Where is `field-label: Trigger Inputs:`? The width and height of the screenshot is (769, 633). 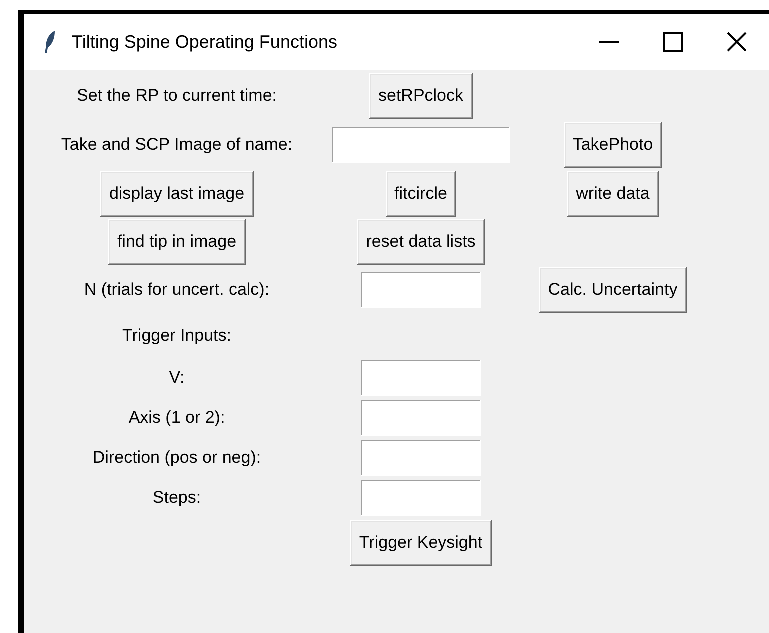
field-label: Trigger Inputs: is located at coordinates (177, 336).